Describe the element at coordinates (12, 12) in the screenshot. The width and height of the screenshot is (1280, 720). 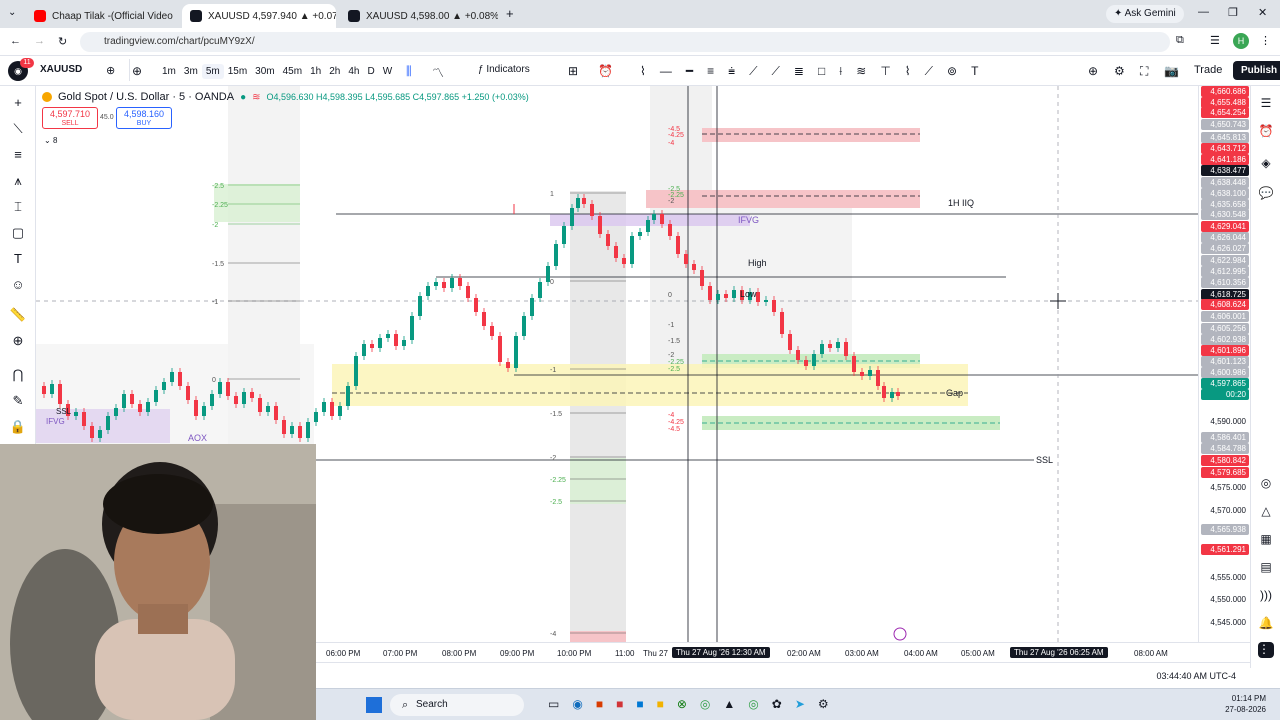
I see `tab-list-icon: ⌄` at that location.